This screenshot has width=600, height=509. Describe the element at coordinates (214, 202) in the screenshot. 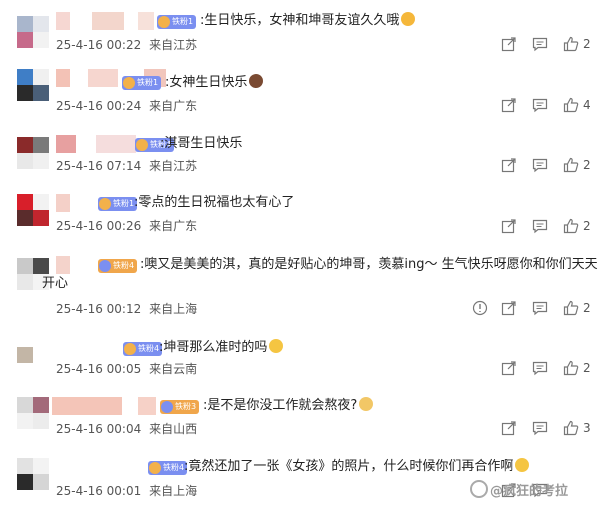

I see `comment-text: :零点的生日祝福也太有心了` at that location.